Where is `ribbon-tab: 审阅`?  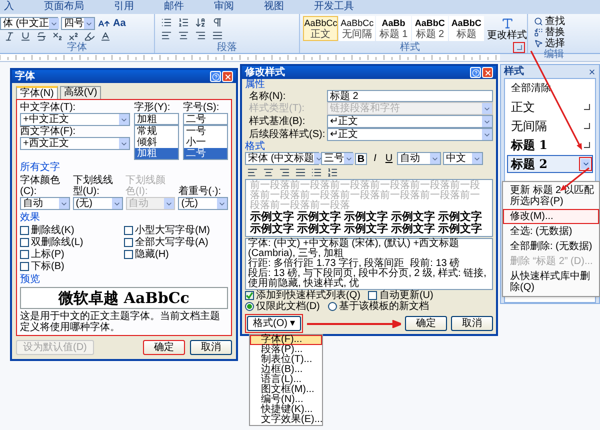 ribbon-tab: 审阅 is located at coordinates (224, 7).